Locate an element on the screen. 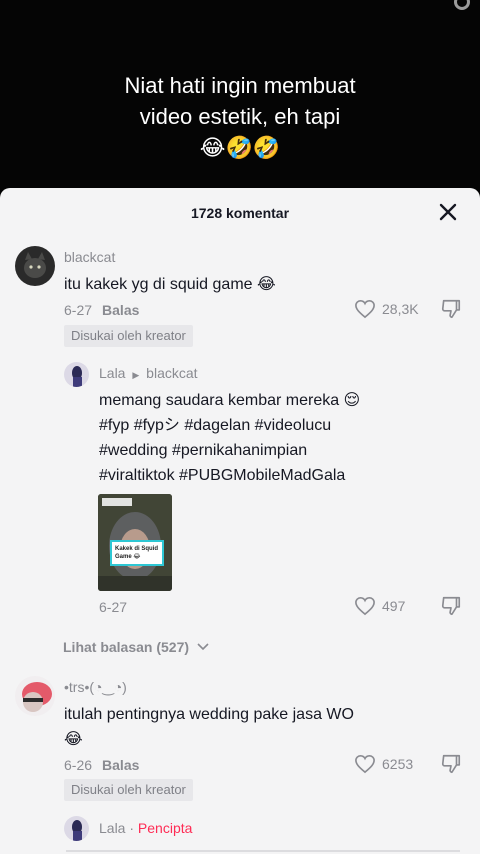  comment-meta: 6-27 Balas is located at coordinates (101, 310).